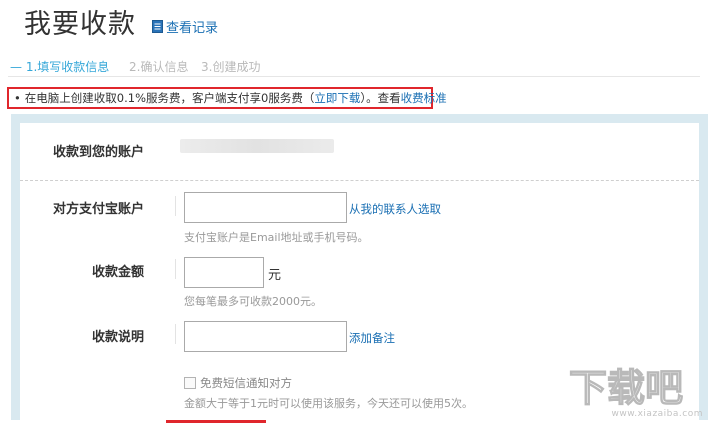  I want to click on amount-label: 收款金额, so click(117, 272).